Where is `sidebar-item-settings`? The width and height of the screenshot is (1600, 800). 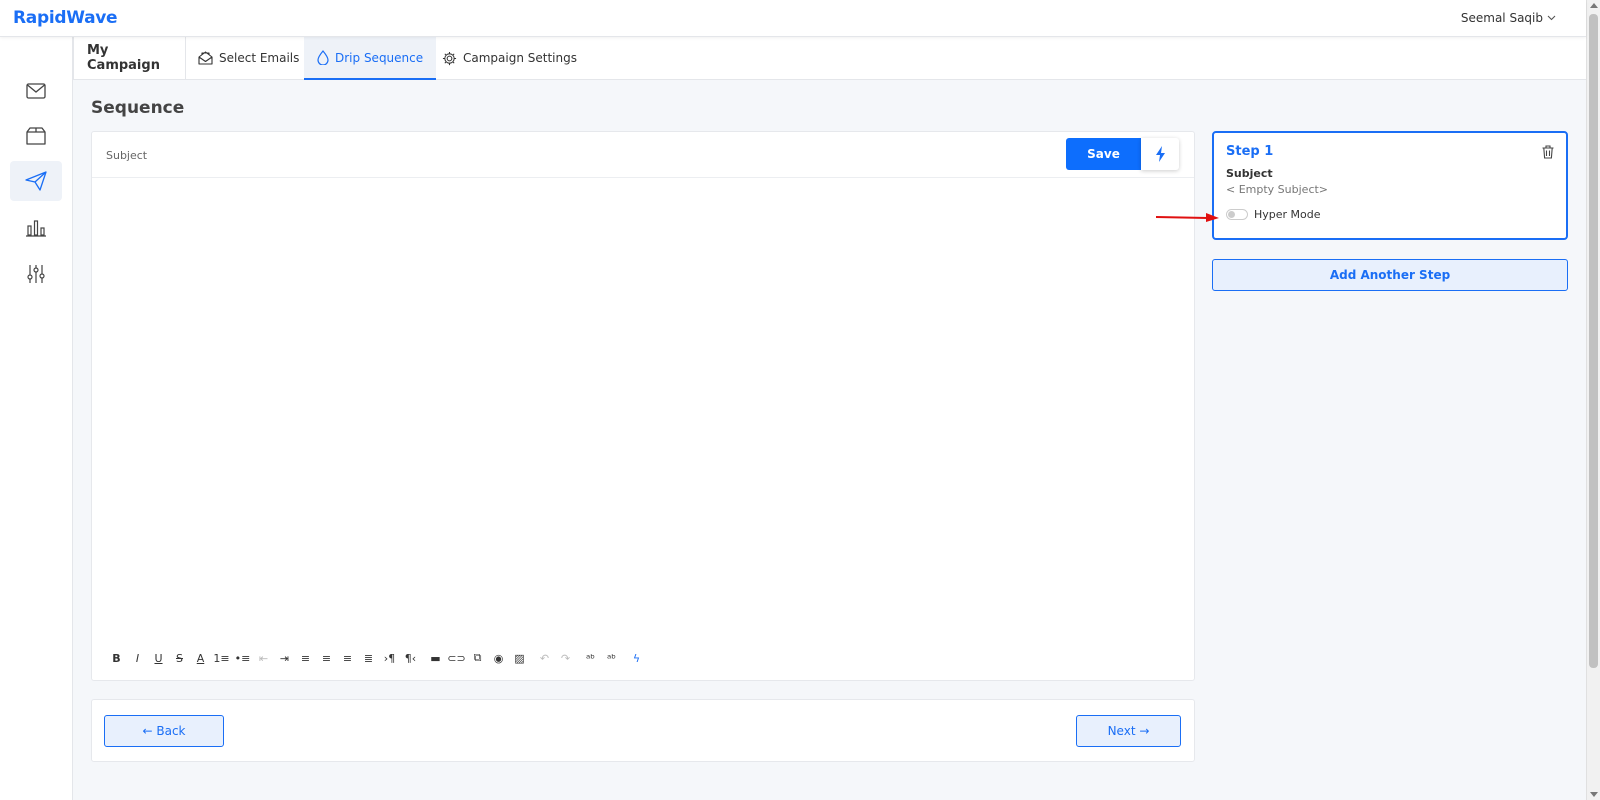
sidebar-item-settings is located at coordinates (36, 274).